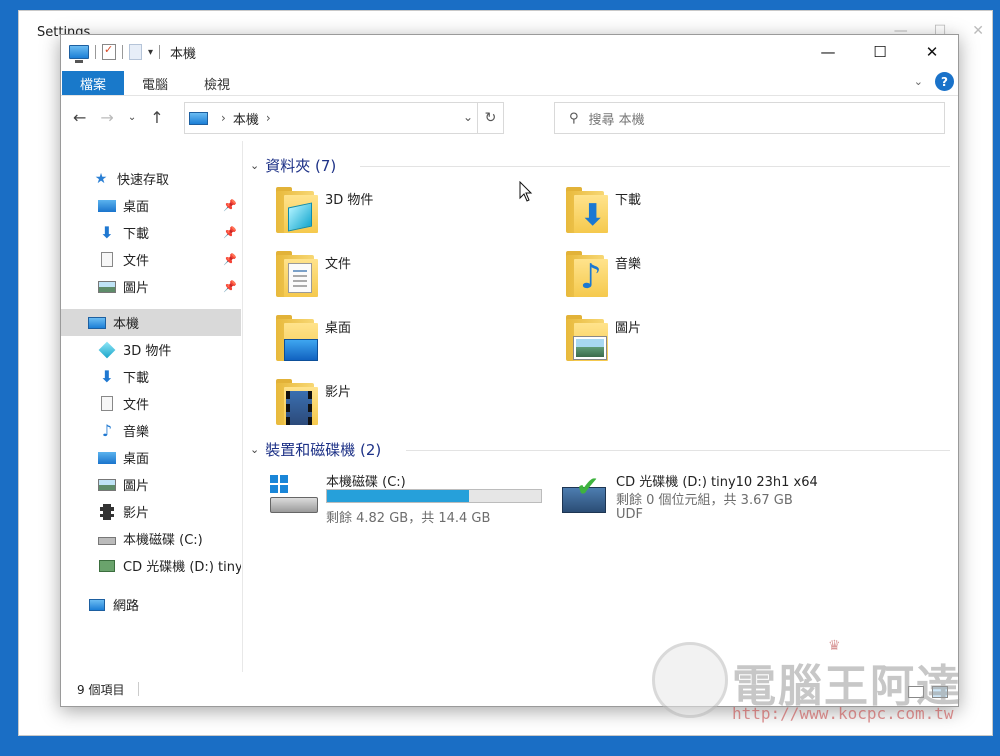  Describe the element at coordinates (106, 117) in the screenshot. I see `forward-arrow-icon: →` at that location.